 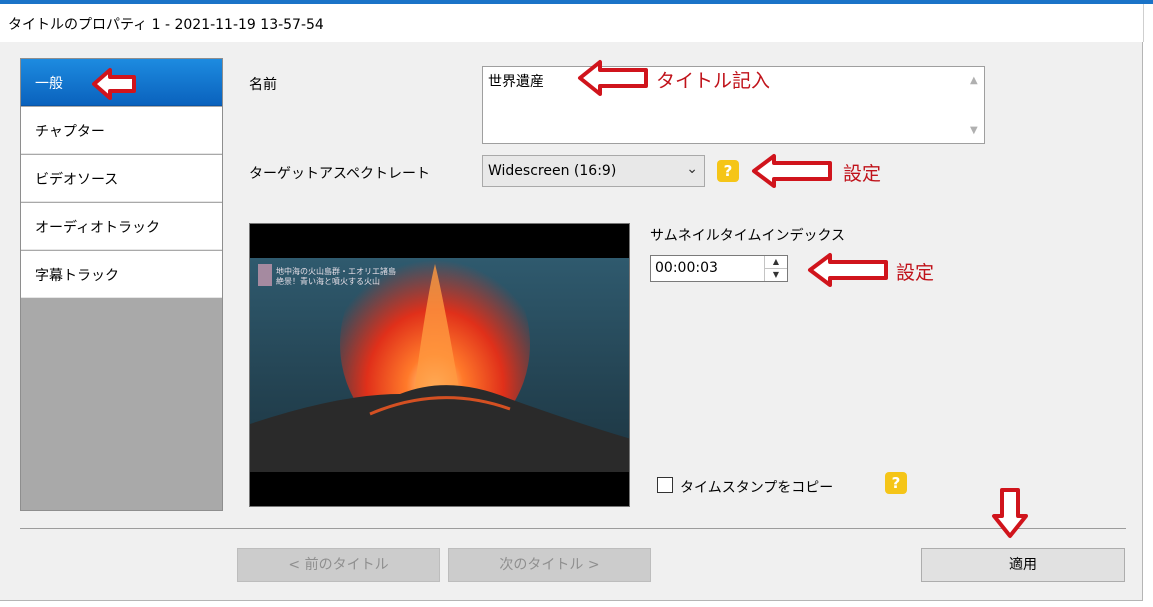 I want to click on nav-item-label: ビデオソース, so click(x=77, y=180).